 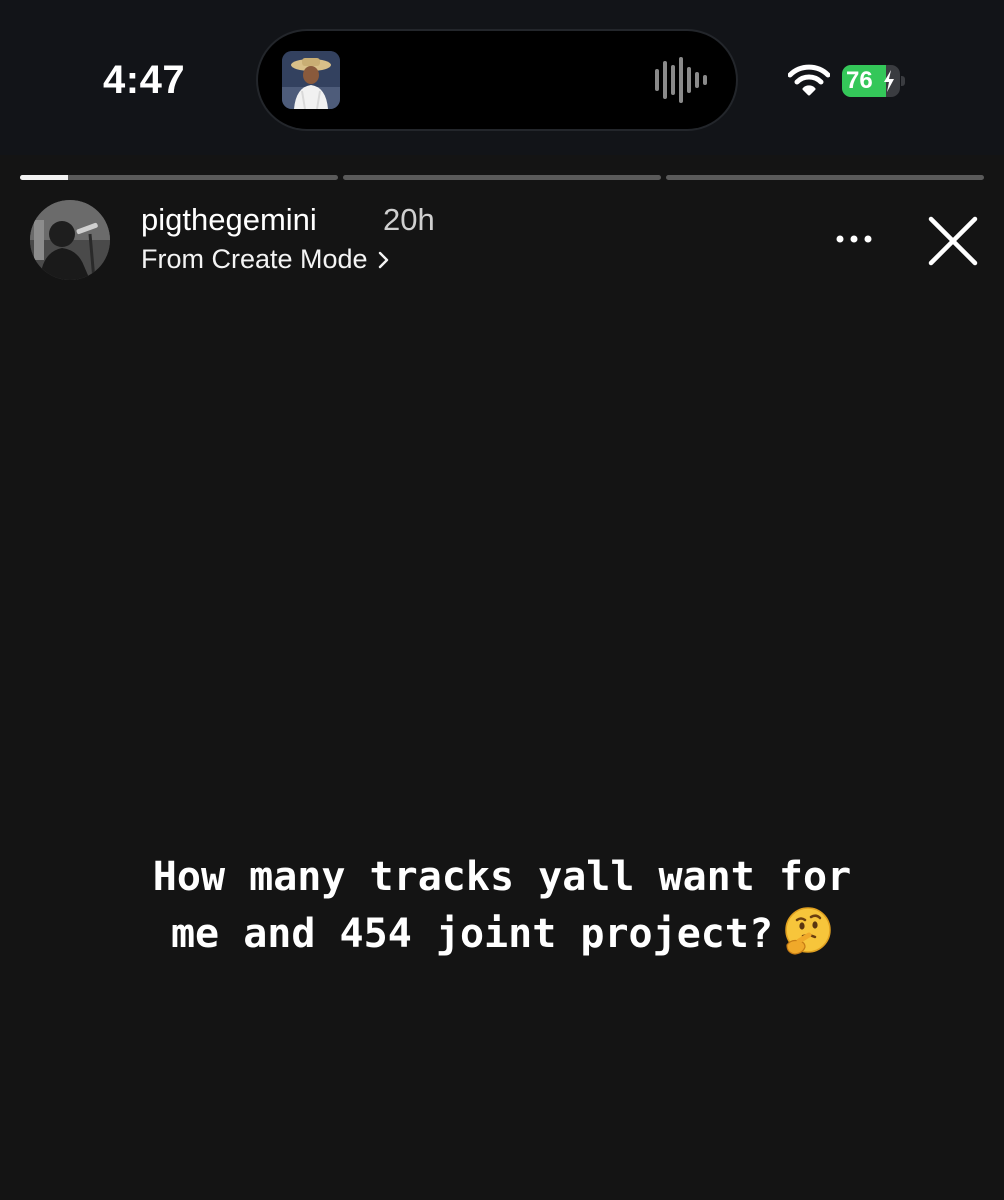 What do you see at coordinates (502, 877) in the screenshot?
I see `story-caption-line-1: How many tracks yall want for` at bounding box center [502, 877].